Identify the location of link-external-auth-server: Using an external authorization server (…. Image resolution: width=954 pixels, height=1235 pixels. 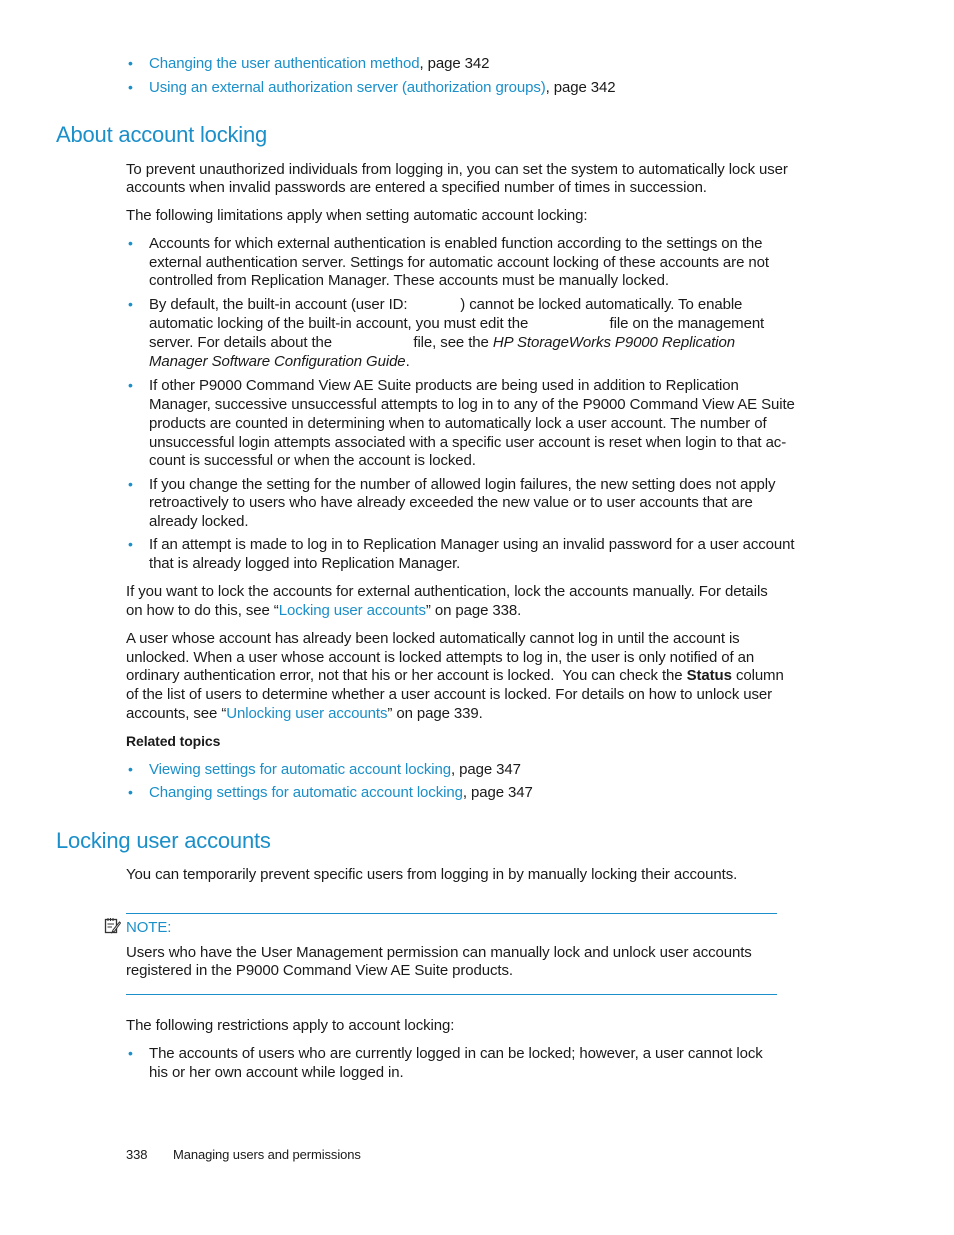
(347, 87).